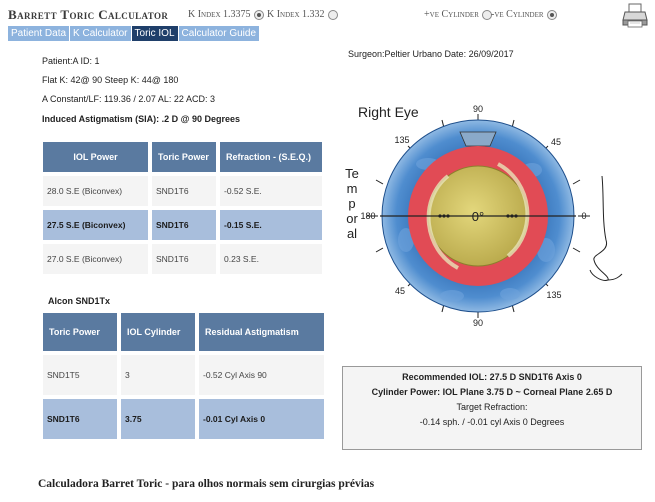 The height and width of the screenshot is (502, 655). I want to click on refraction-cell: 0.23 S.E., so click(271, 259).